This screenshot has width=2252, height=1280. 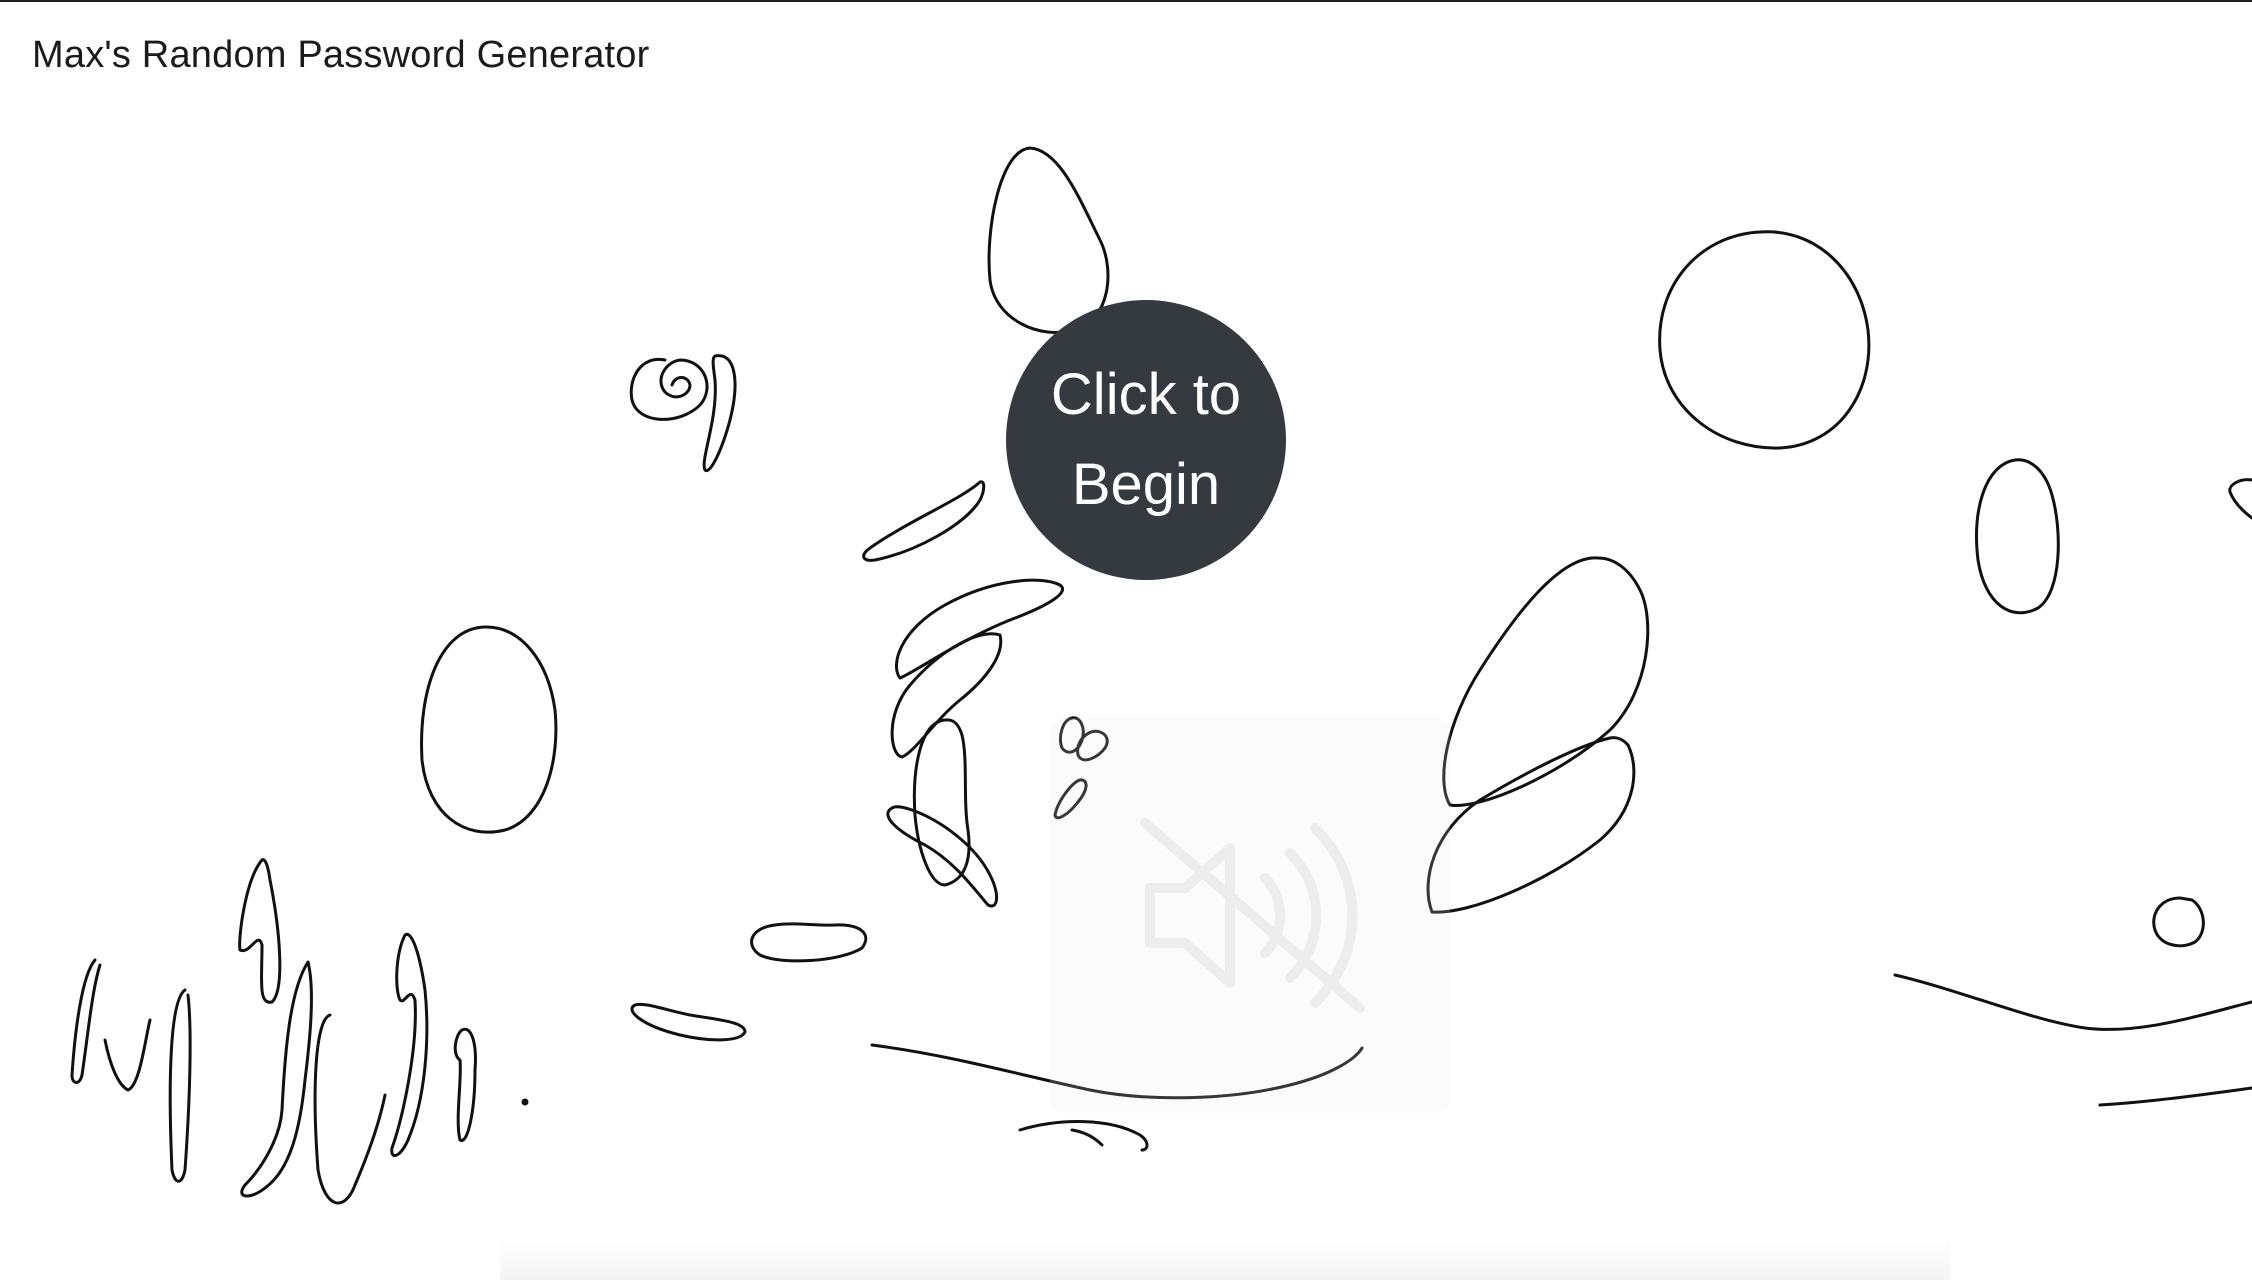 I want to click on click-to-begin-button: Click to Begin, so click(x=1146, y=440).